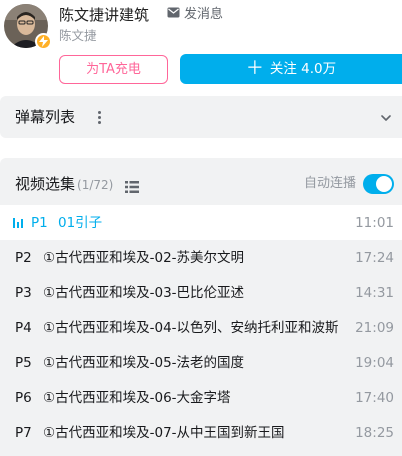 This screenshot has height=456, width=402. What do you see at coordinates (254, 68) in the screenshot?
I see `plus-icon: ＋` at bounding box center [254, 68].